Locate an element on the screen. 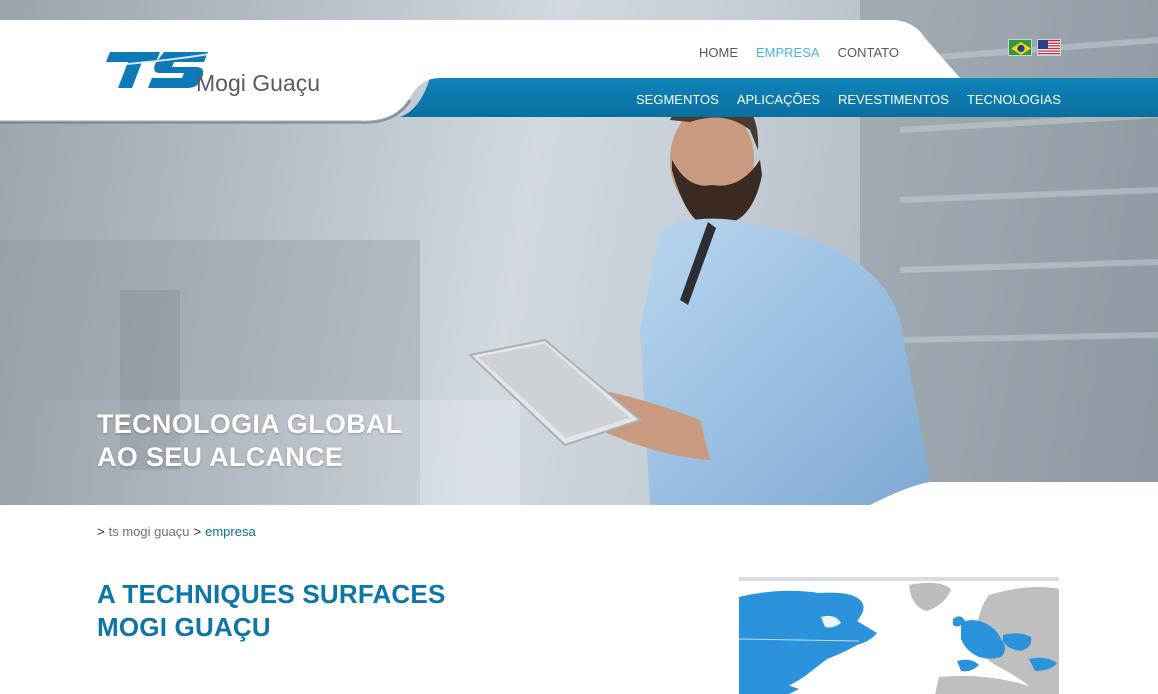 The width and height of the screenshot is (1158, 694). nav-revestimentos-link: REVESTIMENTOS is located at coordinates (893, 99).